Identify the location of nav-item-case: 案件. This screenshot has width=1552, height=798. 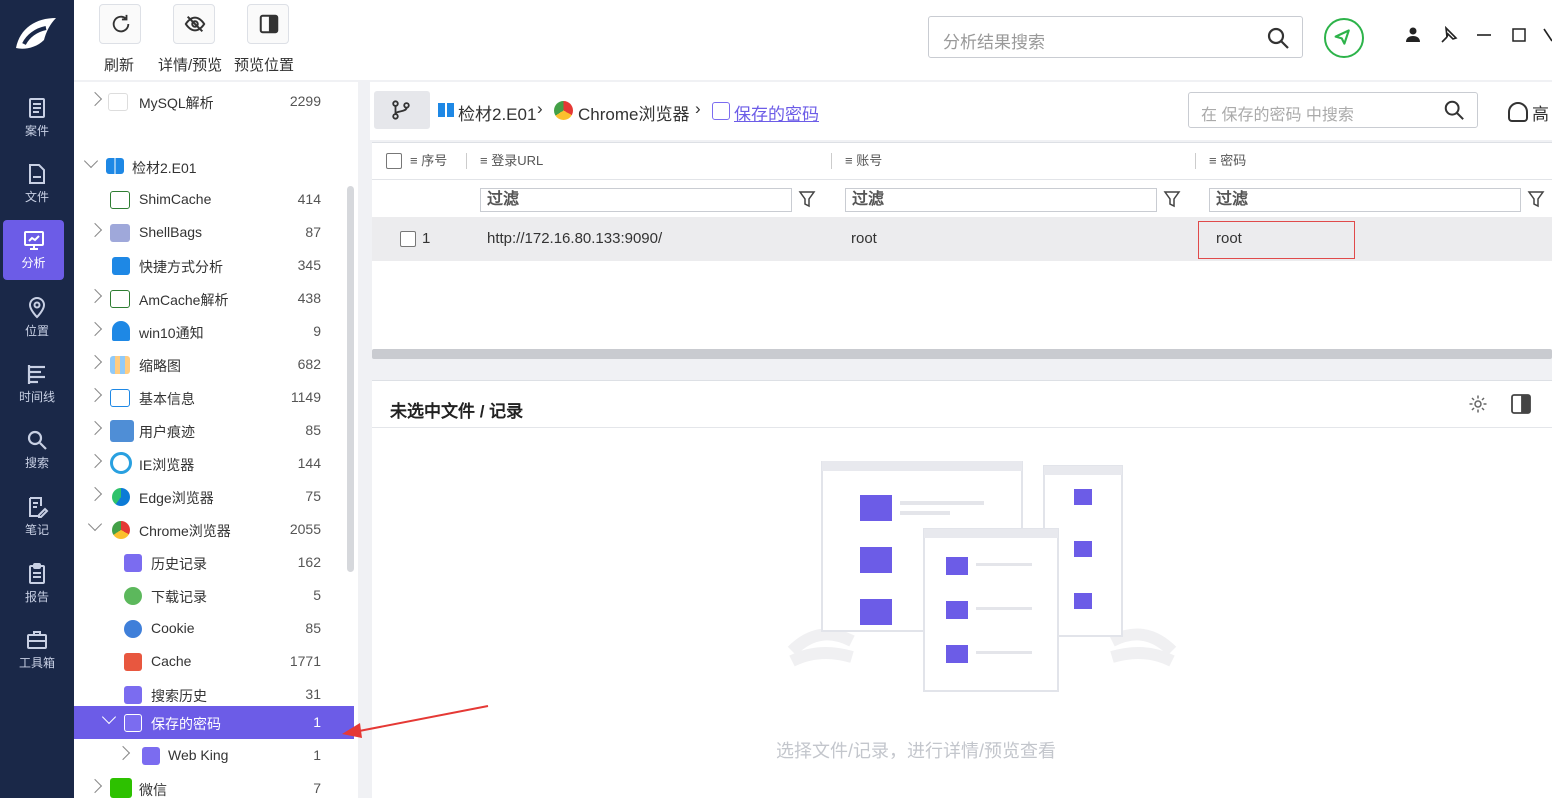
(37, 118).